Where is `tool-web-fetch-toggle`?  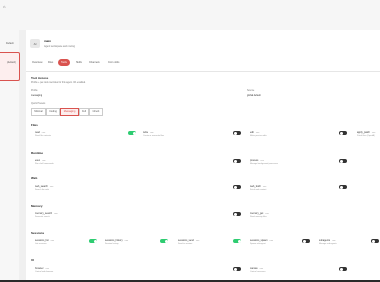
tool-web-fetch-toggle is located at coordinates (343, 187).